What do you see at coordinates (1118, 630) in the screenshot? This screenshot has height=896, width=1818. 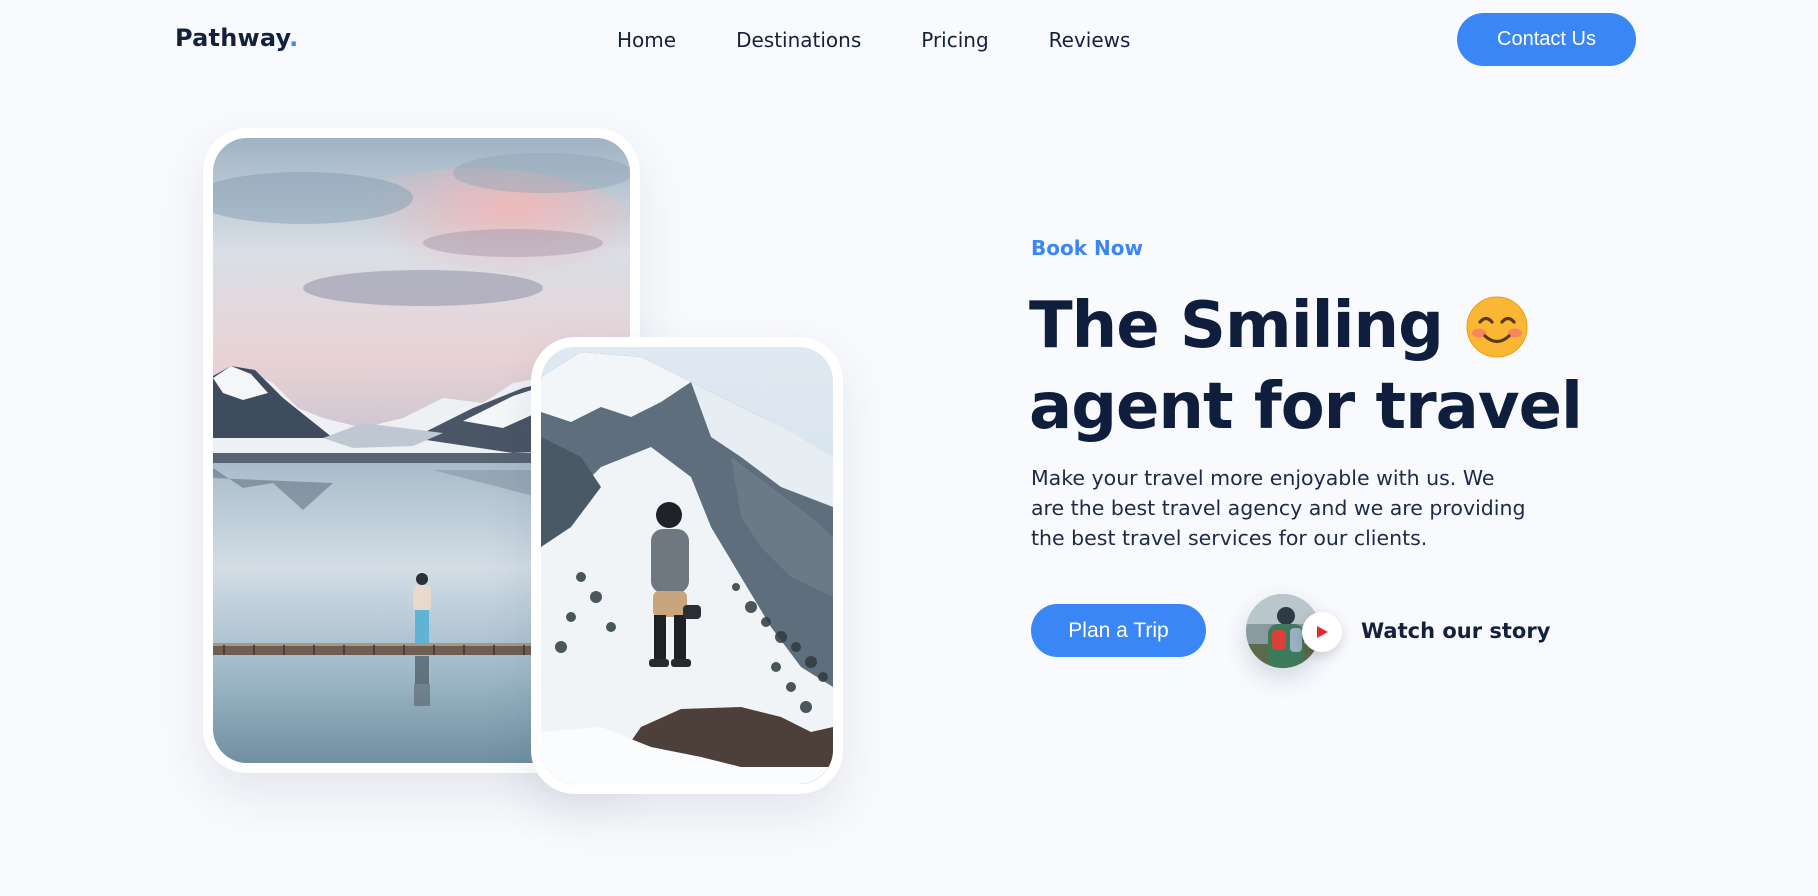 I see `plan-a-trip-button: Plan a Trip` at bounding box center [1118, 630].